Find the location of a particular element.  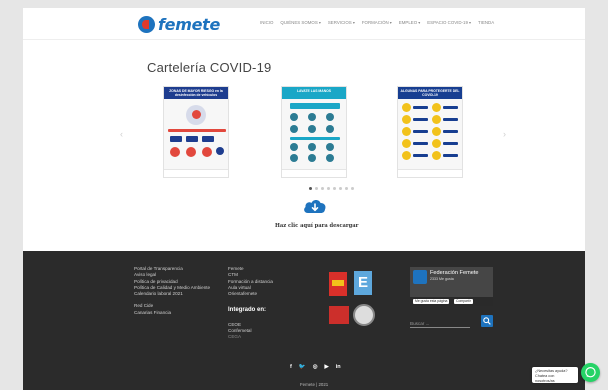

facebook-share-button: Compartir is located at coordinates (463, 301).